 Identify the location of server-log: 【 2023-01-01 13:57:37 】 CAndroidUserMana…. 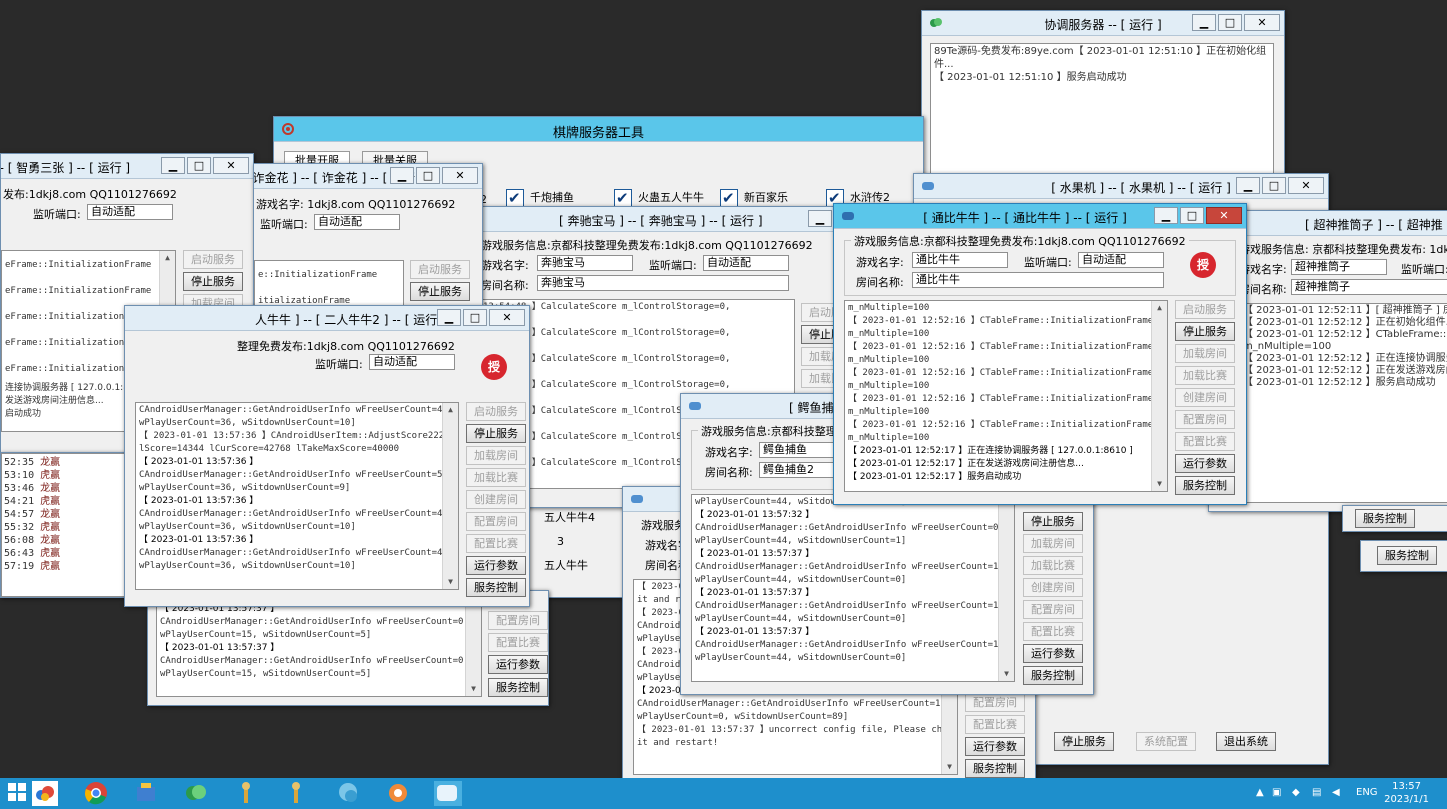
(319, 649).